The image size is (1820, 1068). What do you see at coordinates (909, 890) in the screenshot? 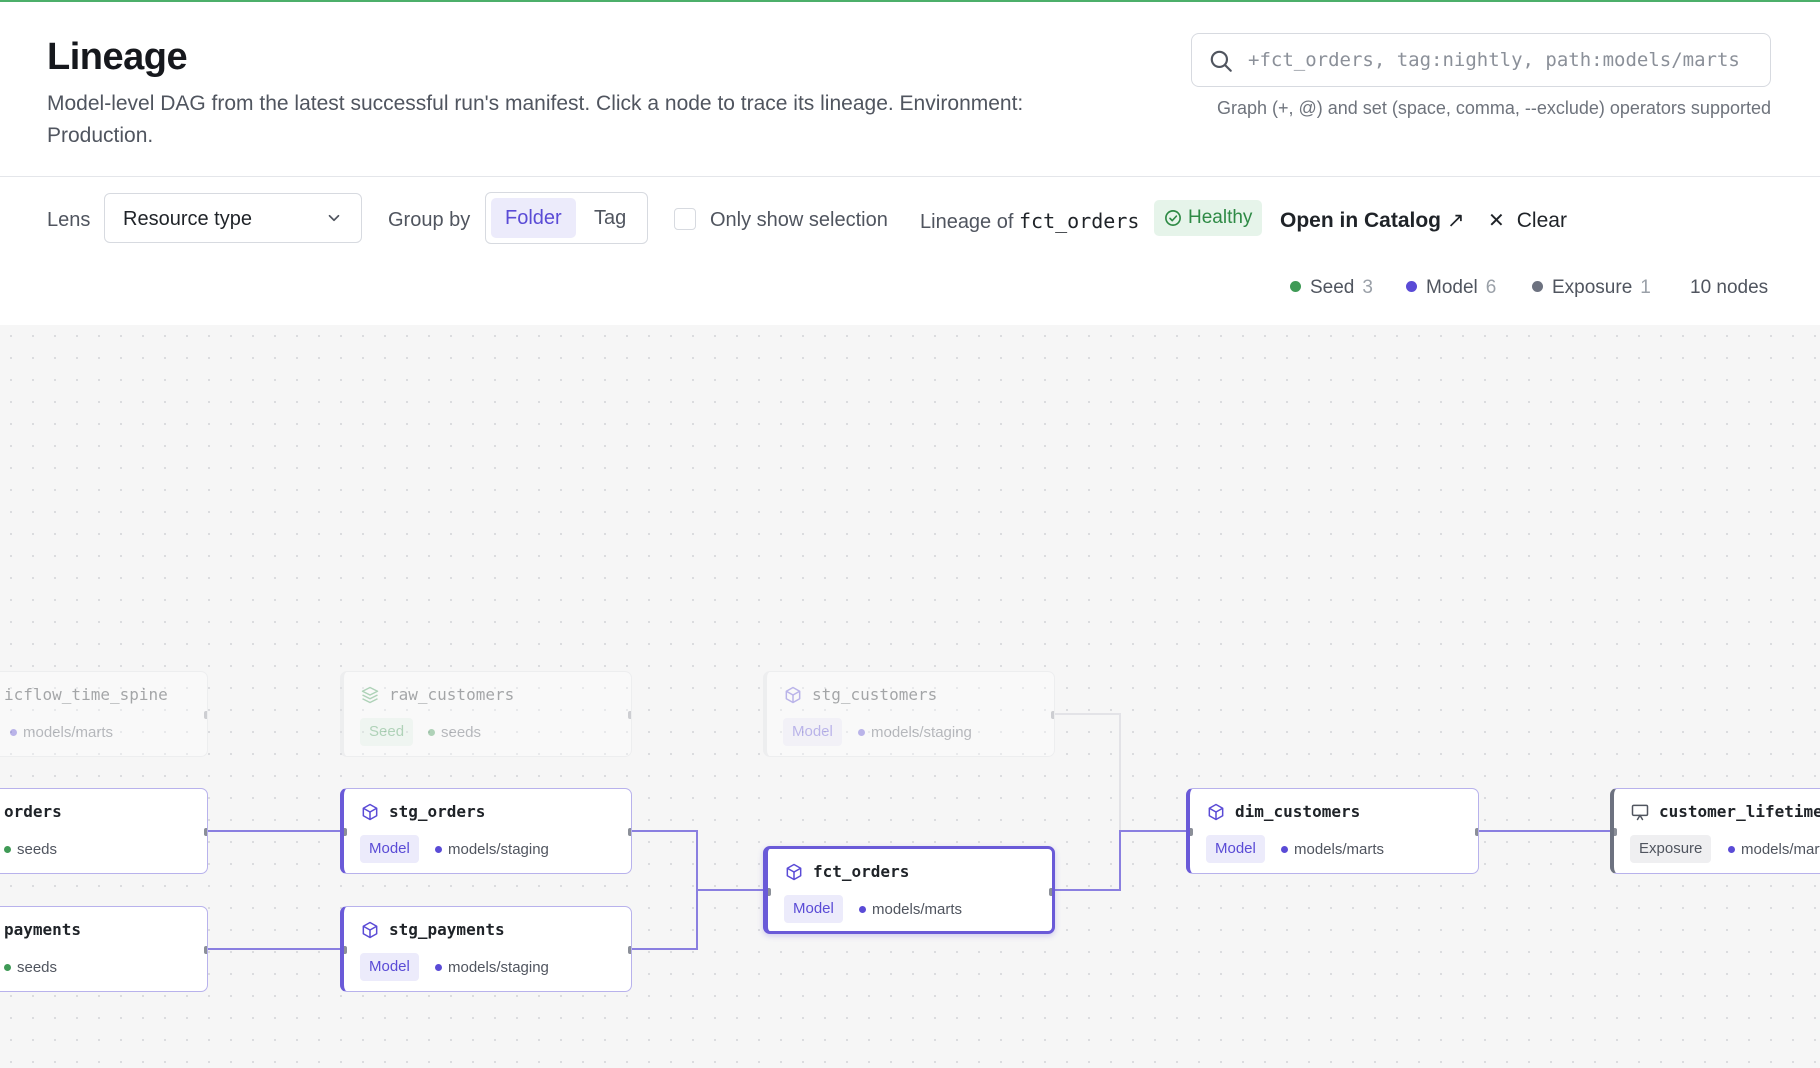
I see `graph-node-fct-orders: fct_orders Model models/marts` at bounding box center [909, 890].